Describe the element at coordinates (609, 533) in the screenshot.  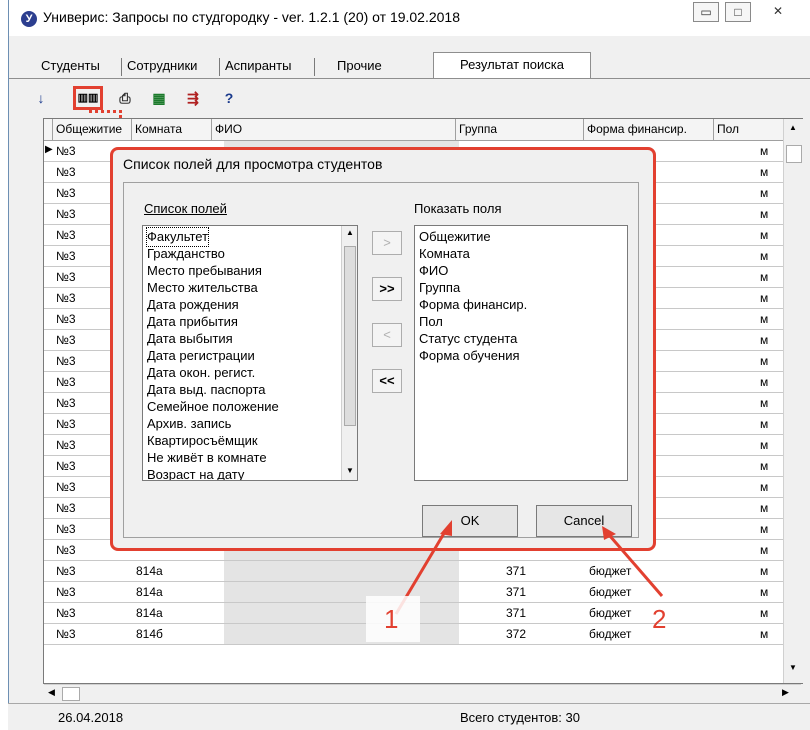
I see `arrow-2-head` at that location.